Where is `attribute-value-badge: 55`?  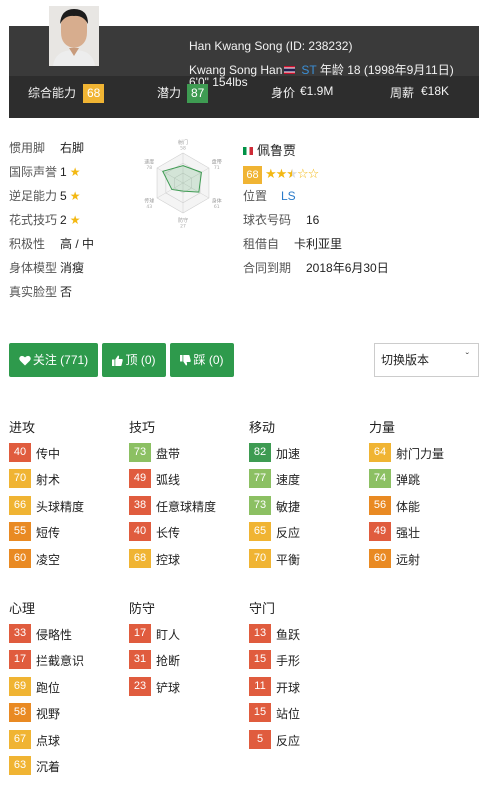 attribute-value-badge: 55 is located at coordinates (20, 532).